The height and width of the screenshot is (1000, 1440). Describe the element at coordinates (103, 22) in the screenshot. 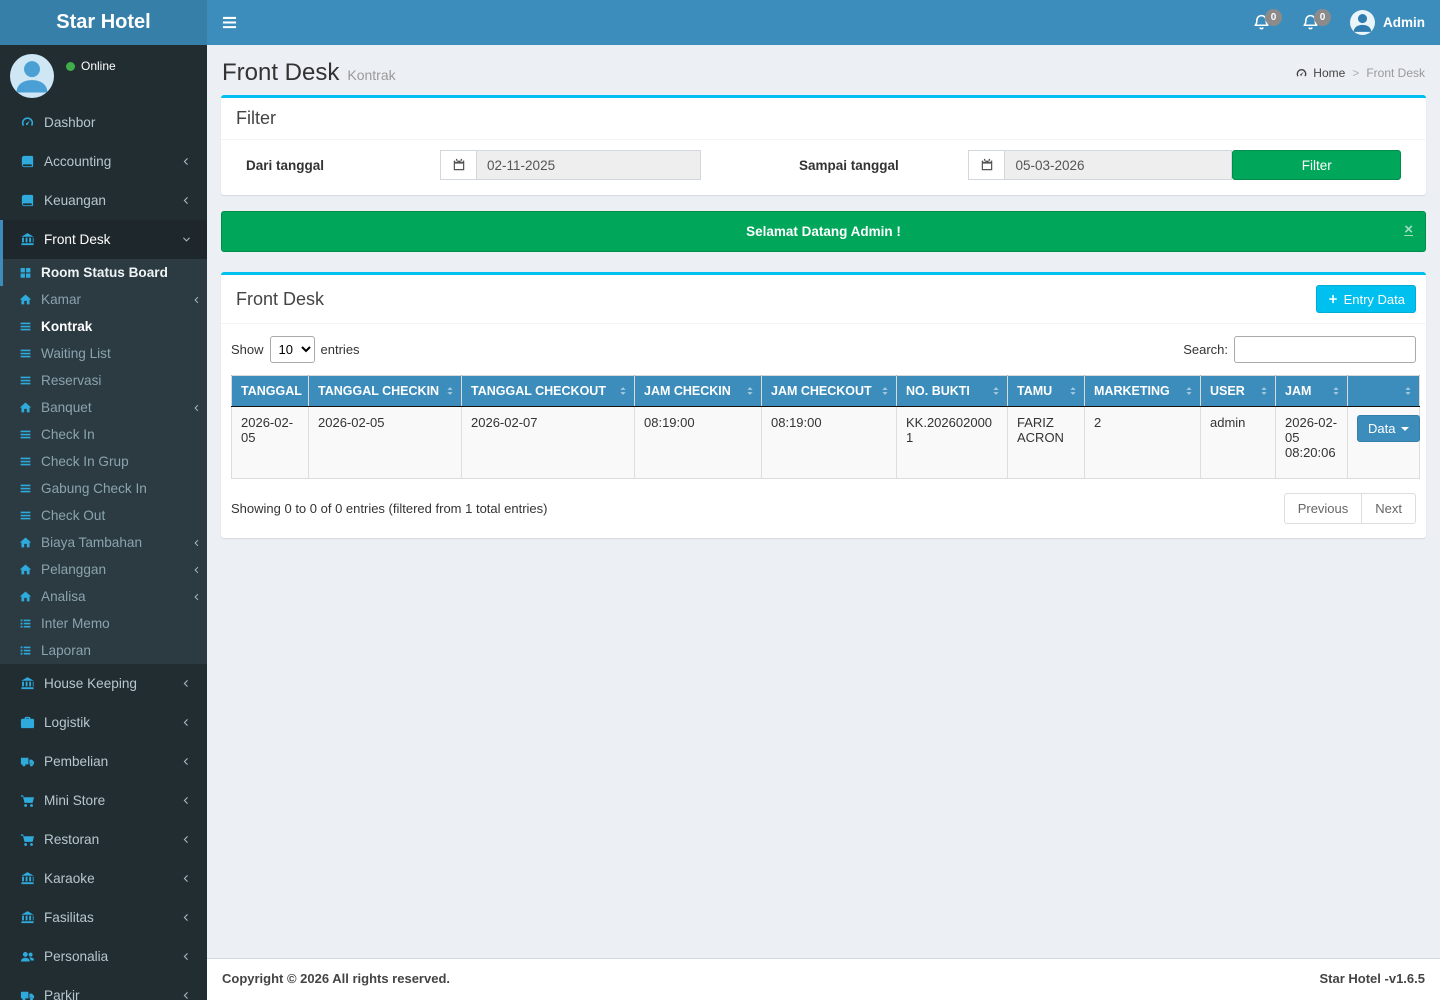

I see `brand-logo: Star Hotel` at that location.